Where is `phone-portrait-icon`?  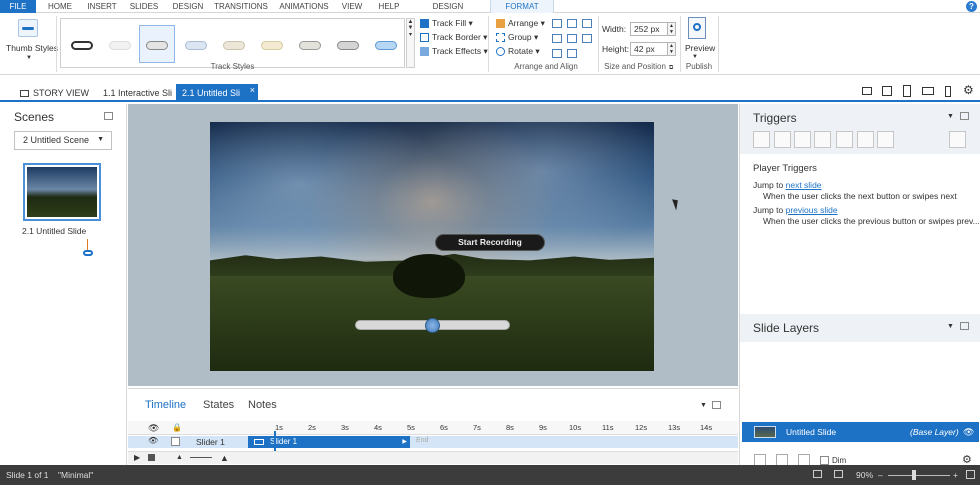 phone-portrait-icon is located at coordinates (948, 91).